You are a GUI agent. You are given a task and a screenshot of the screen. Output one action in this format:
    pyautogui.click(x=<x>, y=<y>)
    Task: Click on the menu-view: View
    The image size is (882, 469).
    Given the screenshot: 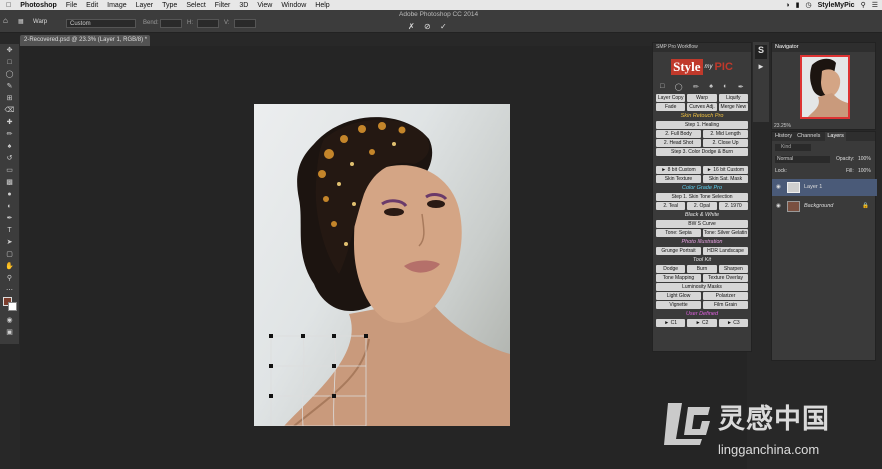 What is the action you would take?
    pyautogui.click(x=264, y=5)
    